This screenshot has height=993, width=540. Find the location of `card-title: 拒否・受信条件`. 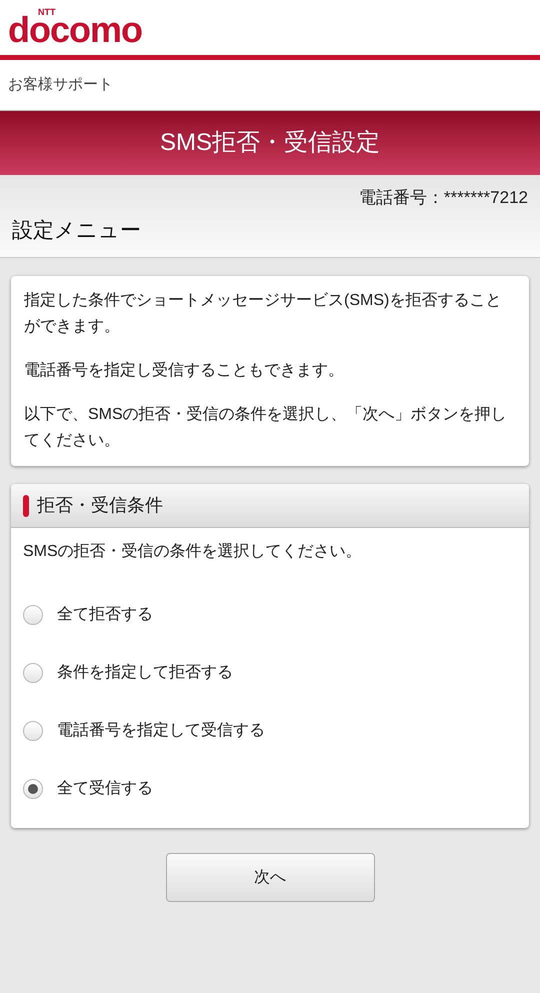

card-title: 拒否・受信条件 is located at coordinates (100, 505).